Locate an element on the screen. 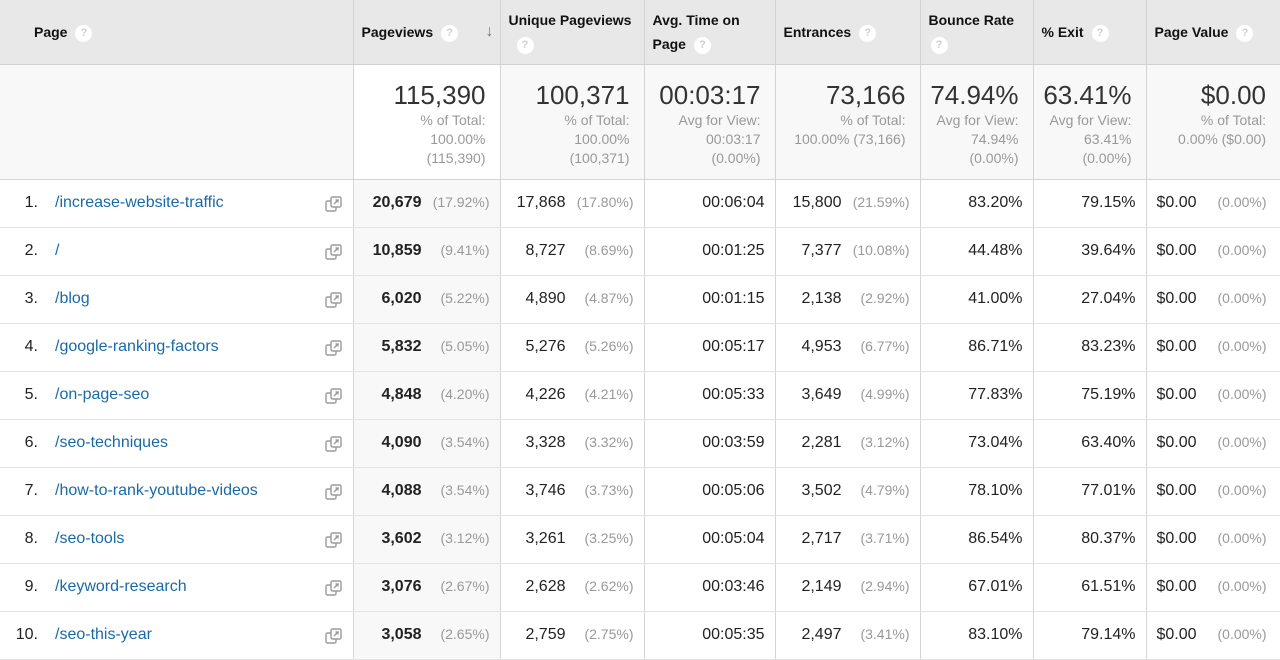 Image resolution: width=1280 pixels, height=660 pixels. row-index: 7. is located at coordinates (31, 490).